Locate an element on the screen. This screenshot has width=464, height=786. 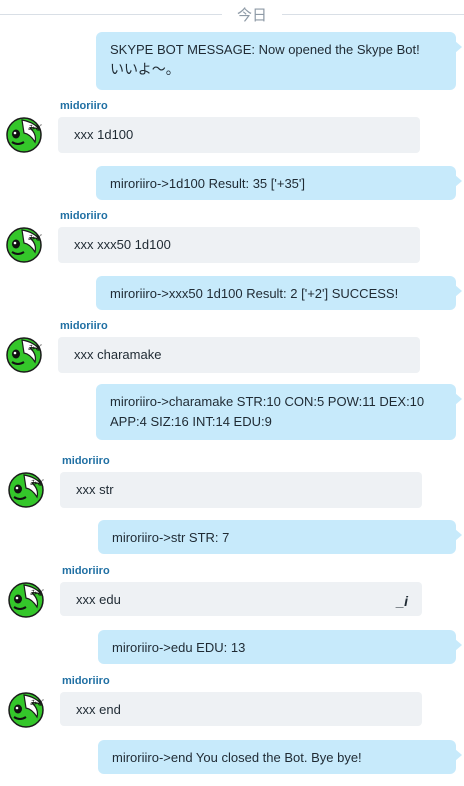
message-text: APP:4 SIZ:16 INT:14 EDU:9 is located at coordinates (191, 421).